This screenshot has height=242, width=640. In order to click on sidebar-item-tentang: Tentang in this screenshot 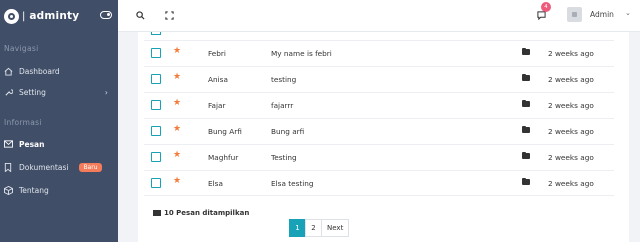, I will do `click(59, 190)`.